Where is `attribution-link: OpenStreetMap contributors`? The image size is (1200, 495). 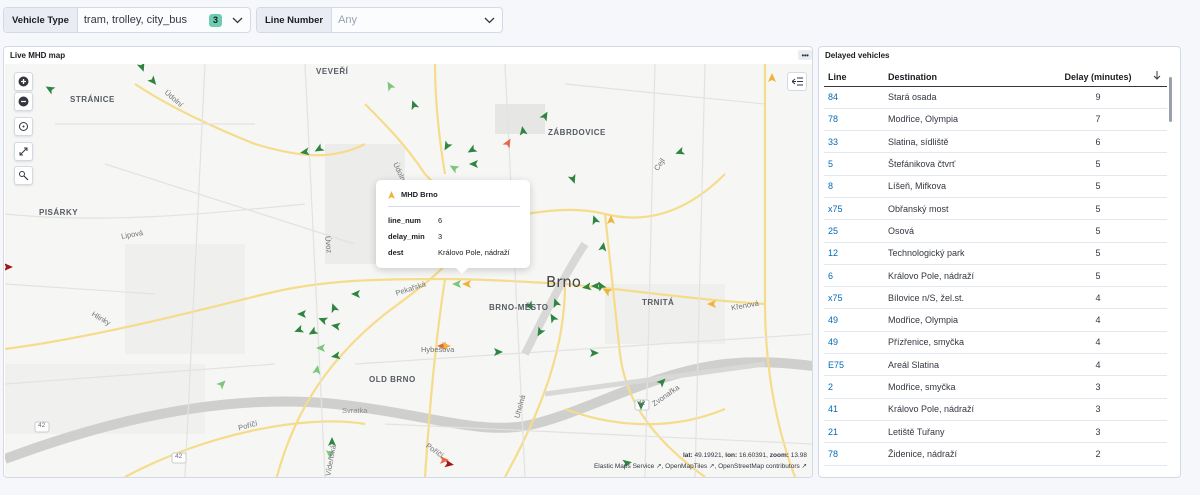 attribution-link: OpenStreetMap contributors is located at coordinates (759, 466).